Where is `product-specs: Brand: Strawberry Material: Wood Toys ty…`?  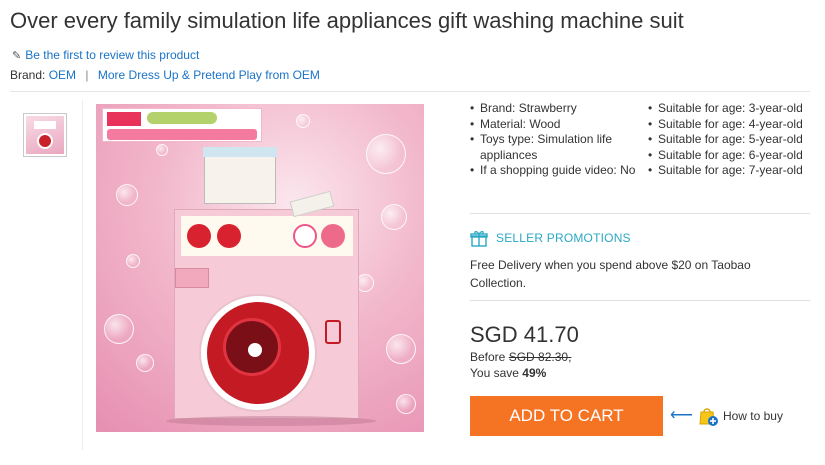 product-specs: Brand: Strawberry Material: Wood Toys ty… is located at coordinates (639, 140).